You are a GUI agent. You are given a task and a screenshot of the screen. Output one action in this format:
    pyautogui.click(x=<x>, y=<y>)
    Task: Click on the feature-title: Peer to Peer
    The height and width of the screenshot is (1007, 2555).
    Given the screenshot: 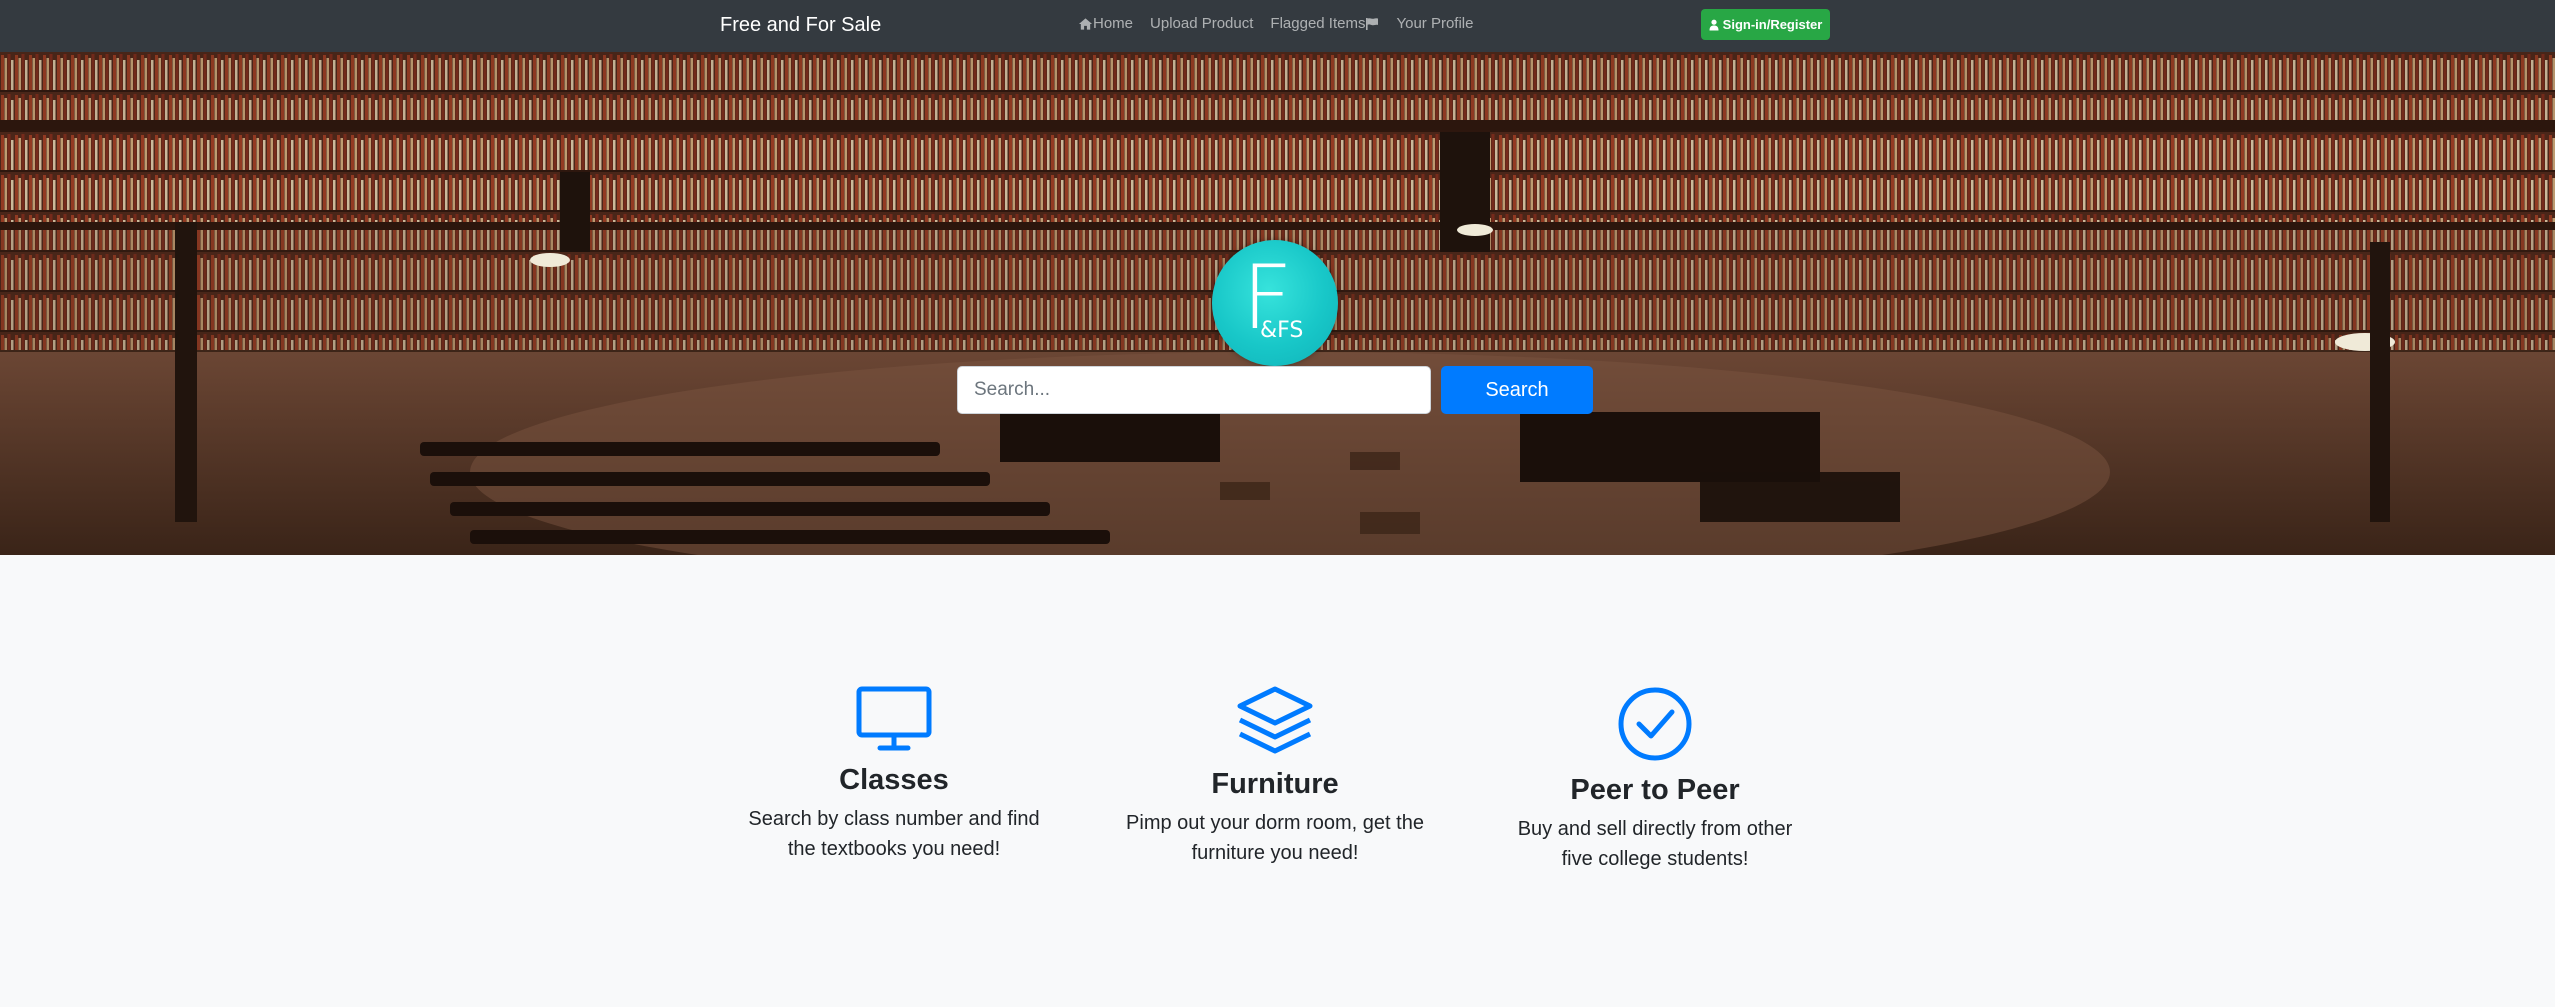 What is the action you would take?
    pyautogui.click(x=1655, y=790)
    